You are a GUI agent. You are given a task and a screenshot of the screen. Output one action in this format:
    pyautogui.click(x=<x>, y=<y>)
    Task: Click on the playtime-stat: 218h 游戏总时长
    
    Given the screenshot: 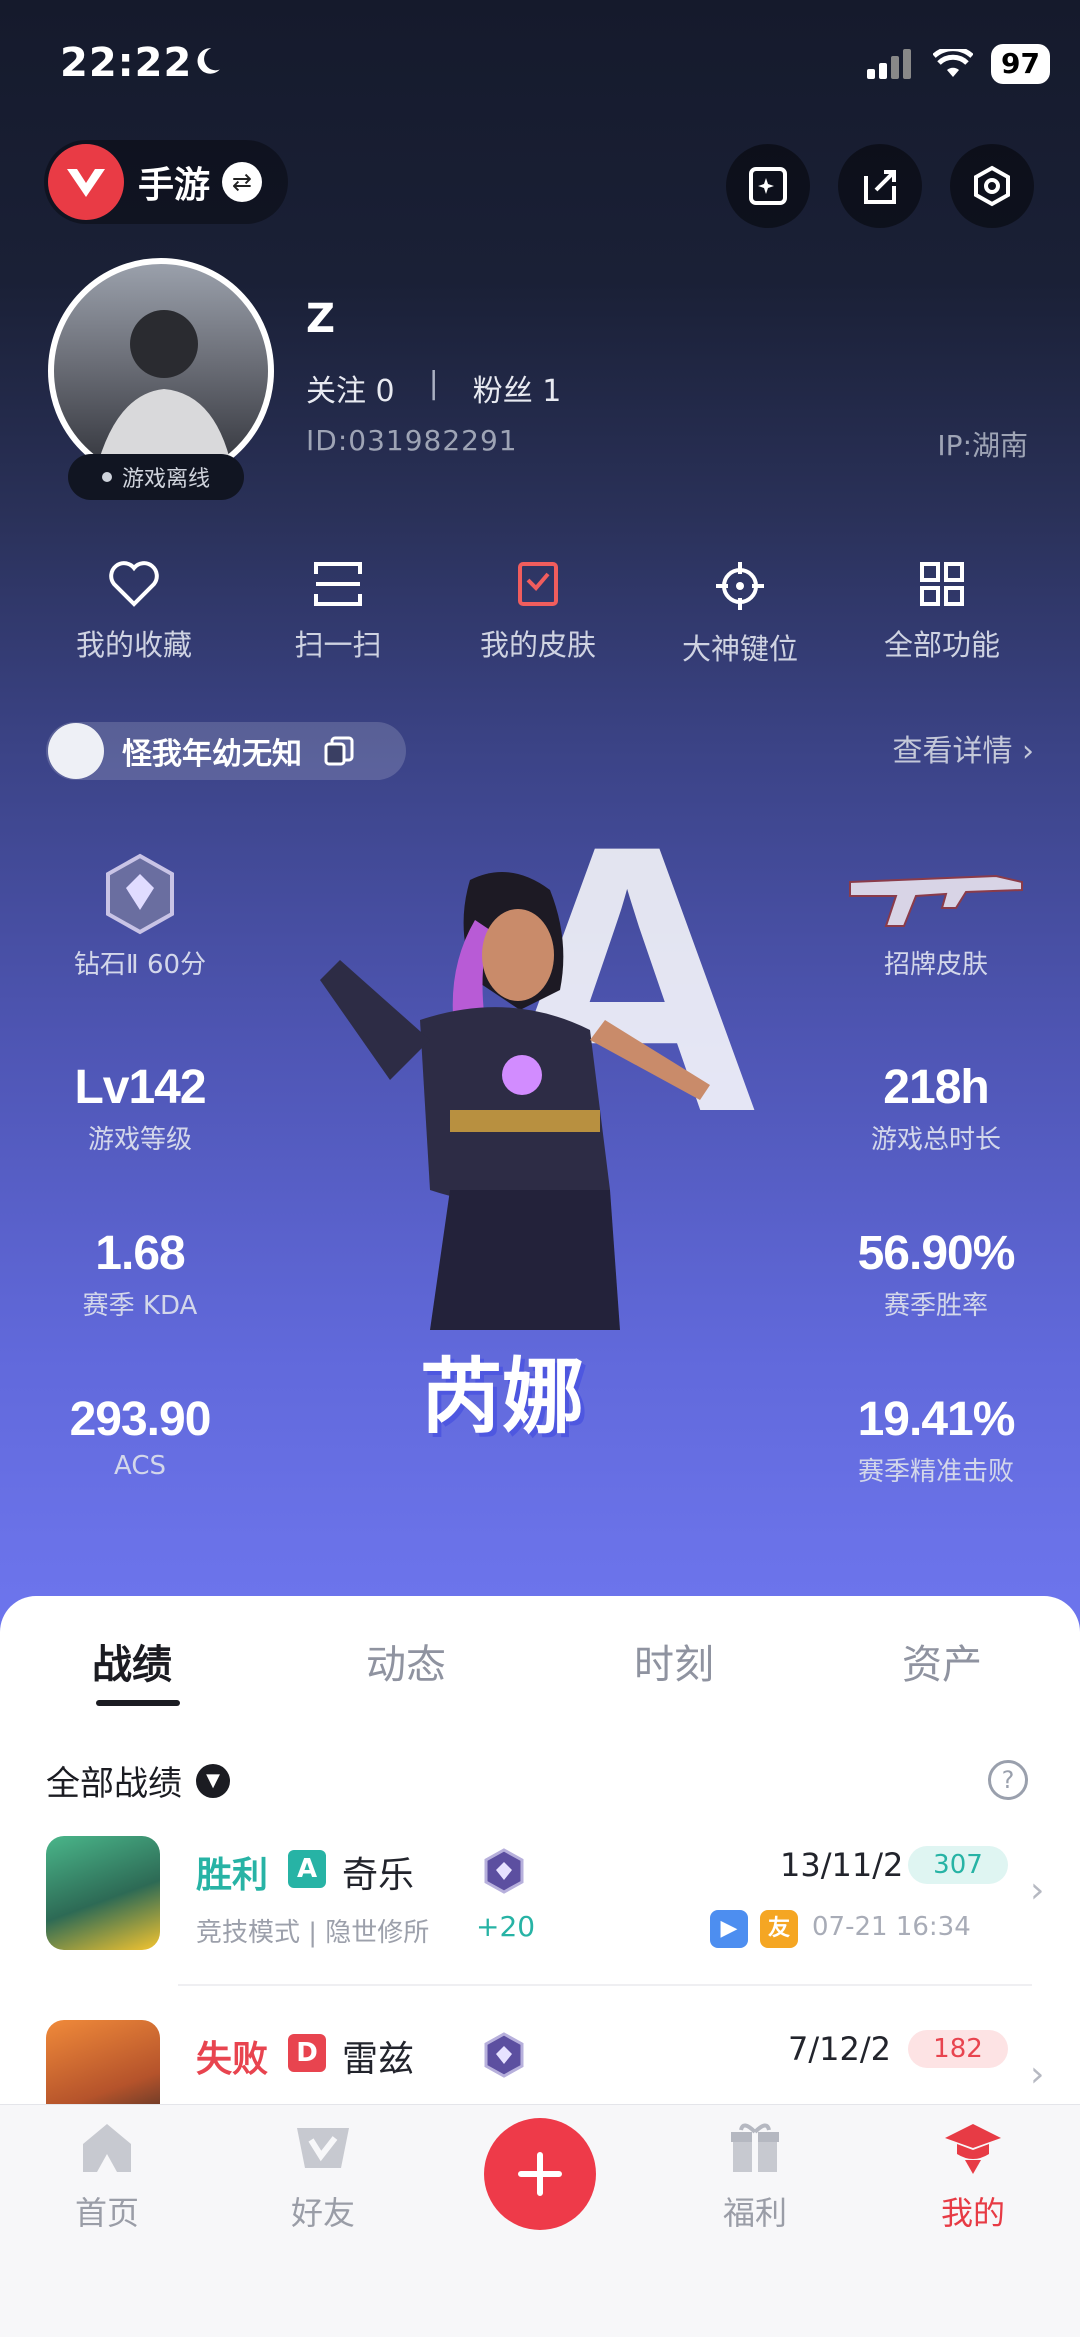 What is the action you would take?
    pyautogui.click(x=936, y=1108)
    